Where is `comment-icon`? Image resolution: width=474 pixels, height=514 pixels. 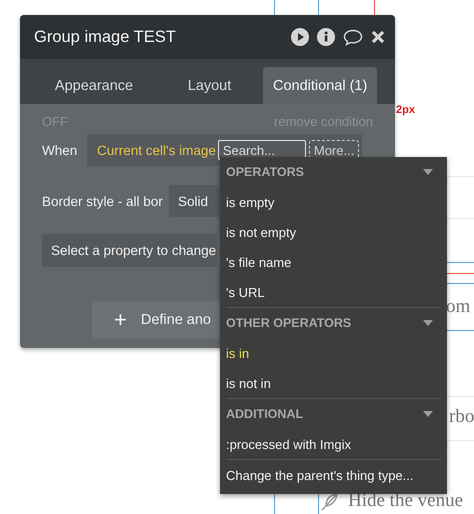 comment-icon is located at coordinates (353, 37).